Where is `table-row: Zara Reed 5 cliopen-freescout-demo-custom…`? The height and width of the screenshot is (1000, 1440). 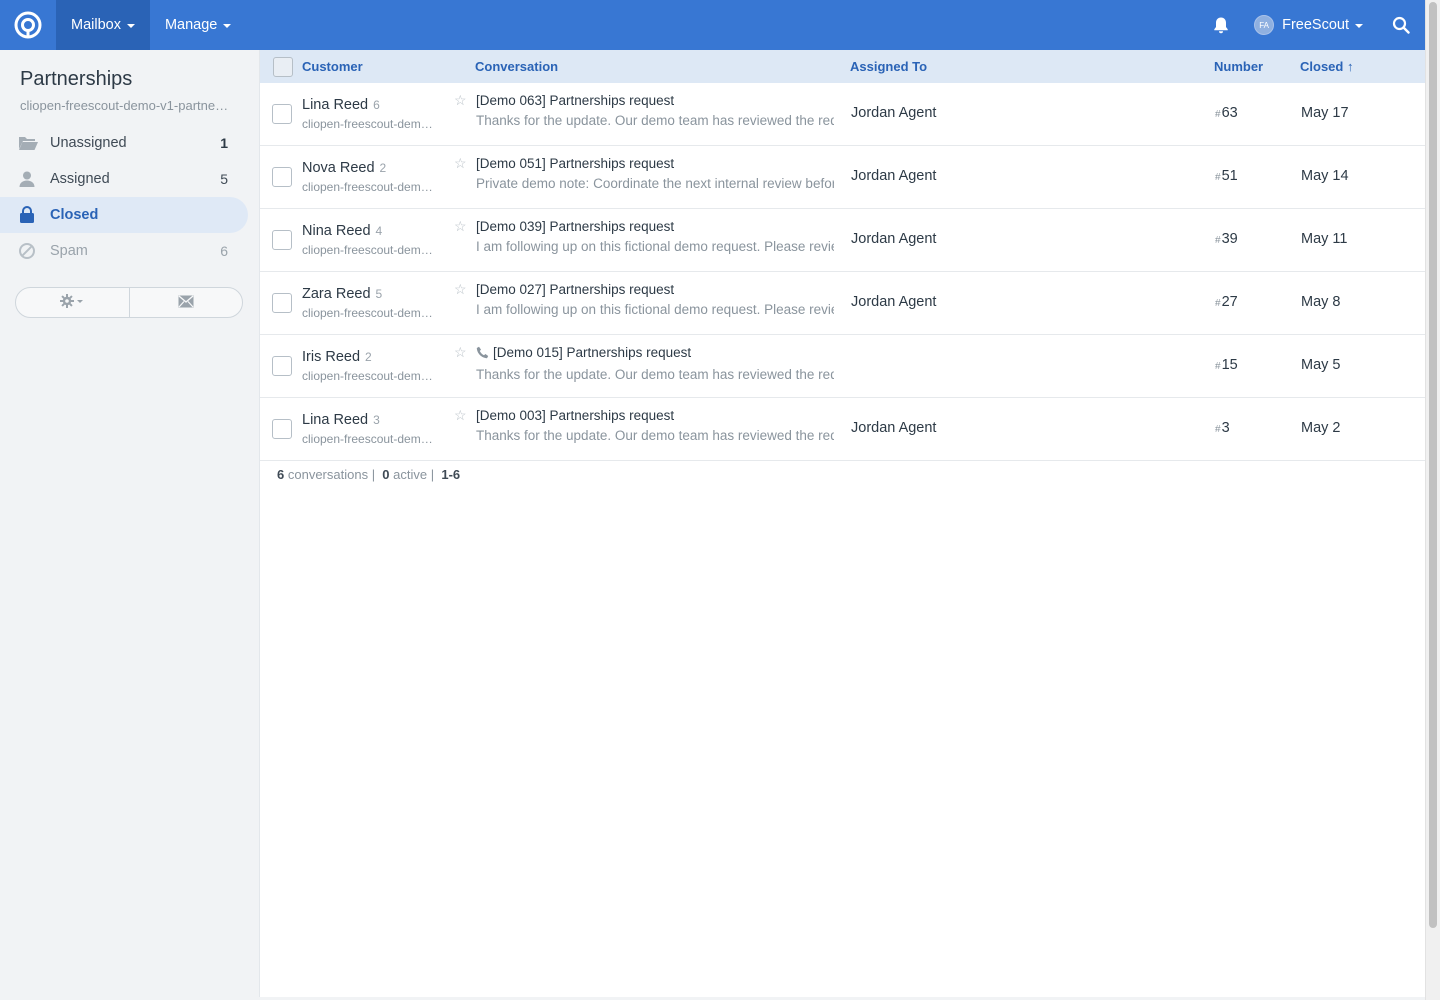
table-row: Zara Reed 5 cliopen-freescout-demo-custom… is located at coordinates (842, 303).